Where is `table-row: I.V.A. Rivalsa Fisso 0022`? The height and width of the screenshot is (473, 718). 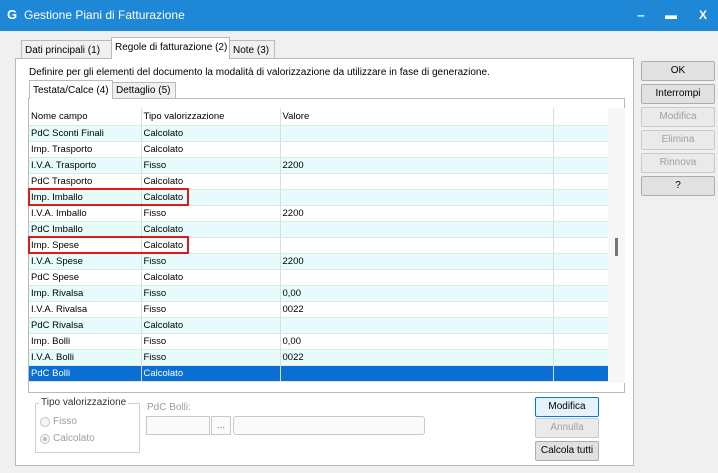 table-row: I.V.A. Rivalsa Fisso 0022 is located at coordinates (318, 309).